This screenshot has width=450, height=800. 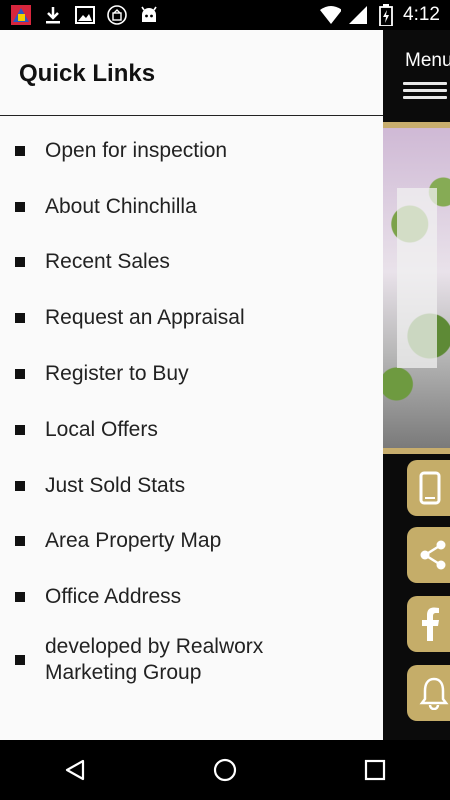 What do you see at coordinates (427, 61) in the screenshot?
I see `menu-label: Menu` at bounding box center [427, 61].